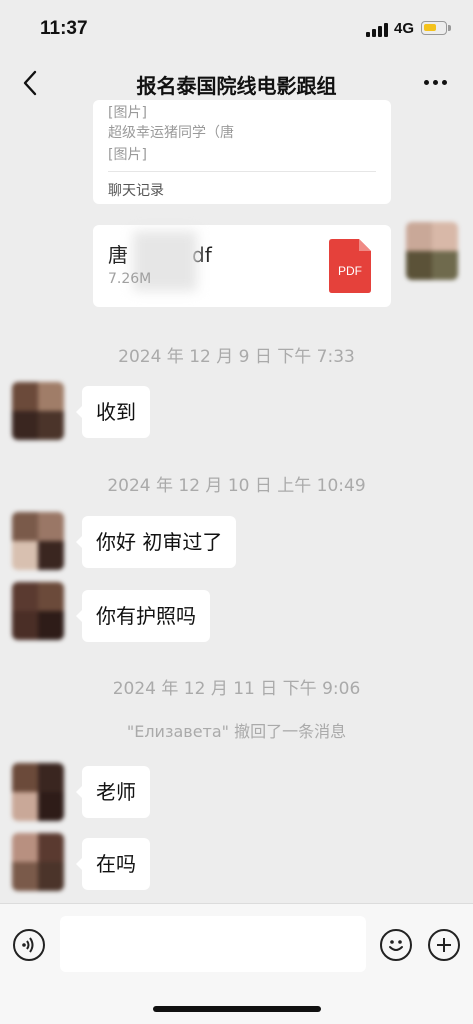  What do you see at coordinates (113, 864) in the screenshot?
I see `message-bubble: 在吗` at bounding box center [113, 864].